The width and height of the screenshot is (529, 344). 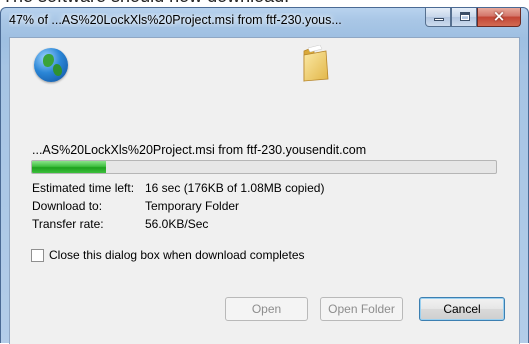 I want to click on close-button: ×, so click(x=499, y=17).